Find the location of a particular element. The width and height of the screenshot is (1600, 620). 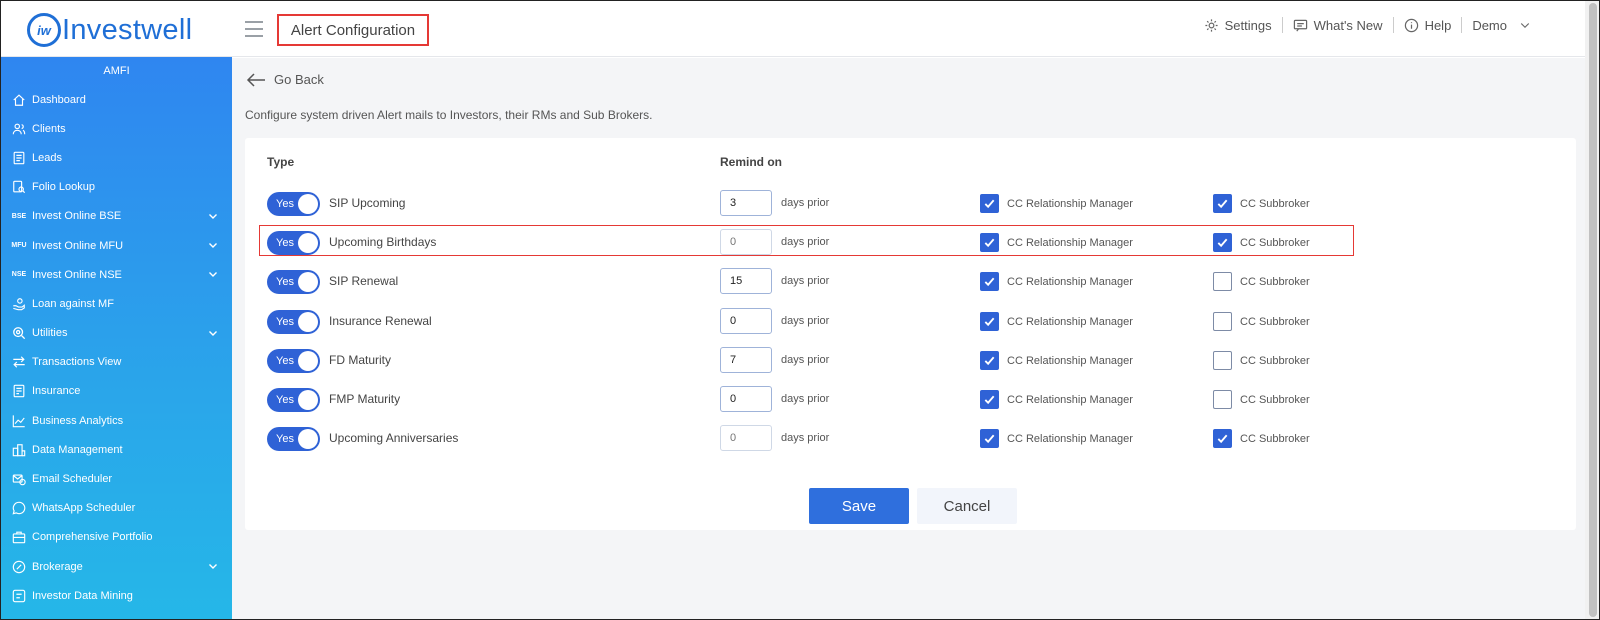

settings-link: Settings is located at coordinates (1238, 25).